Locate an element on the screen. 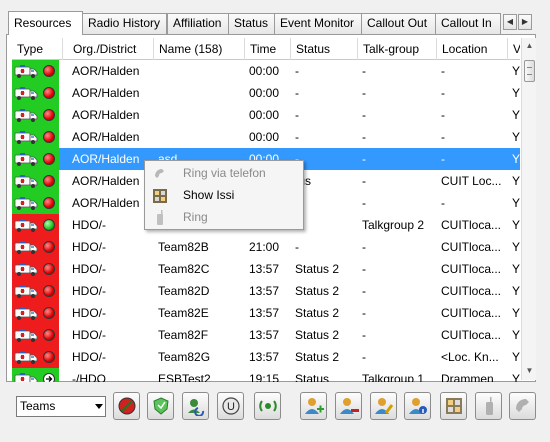  add-user-icon is located at coordinates (314, 406).